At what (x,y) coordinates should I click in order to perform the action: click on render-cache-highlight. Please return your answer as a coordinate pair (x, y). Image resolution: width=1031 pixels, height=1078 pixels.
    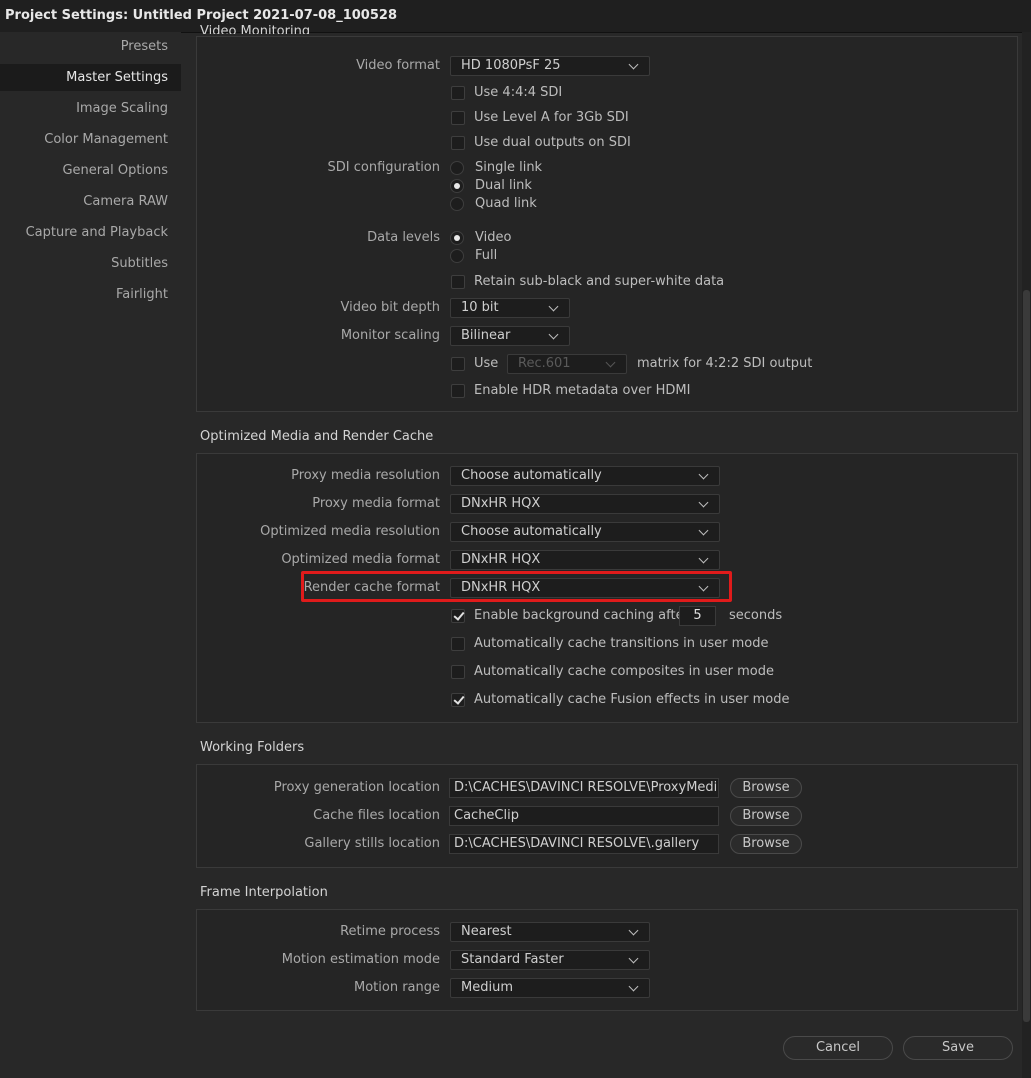
    Looking at the image, I should click on (516, 586).